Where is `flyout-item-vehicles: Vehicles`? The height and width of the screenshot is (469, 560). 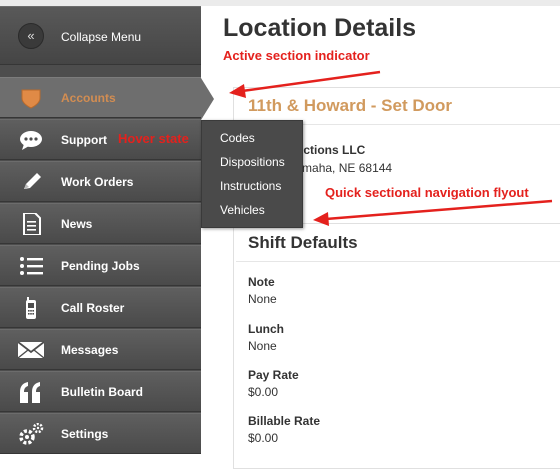
flyout-item-vehicles: Vehicles is located at coordinates (242, 210).